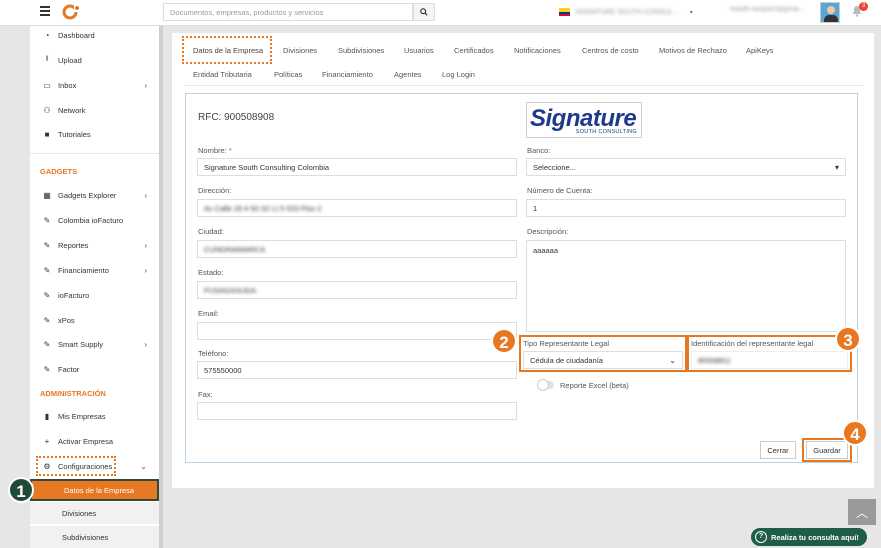  I want to click on divider, so click(94, 153).